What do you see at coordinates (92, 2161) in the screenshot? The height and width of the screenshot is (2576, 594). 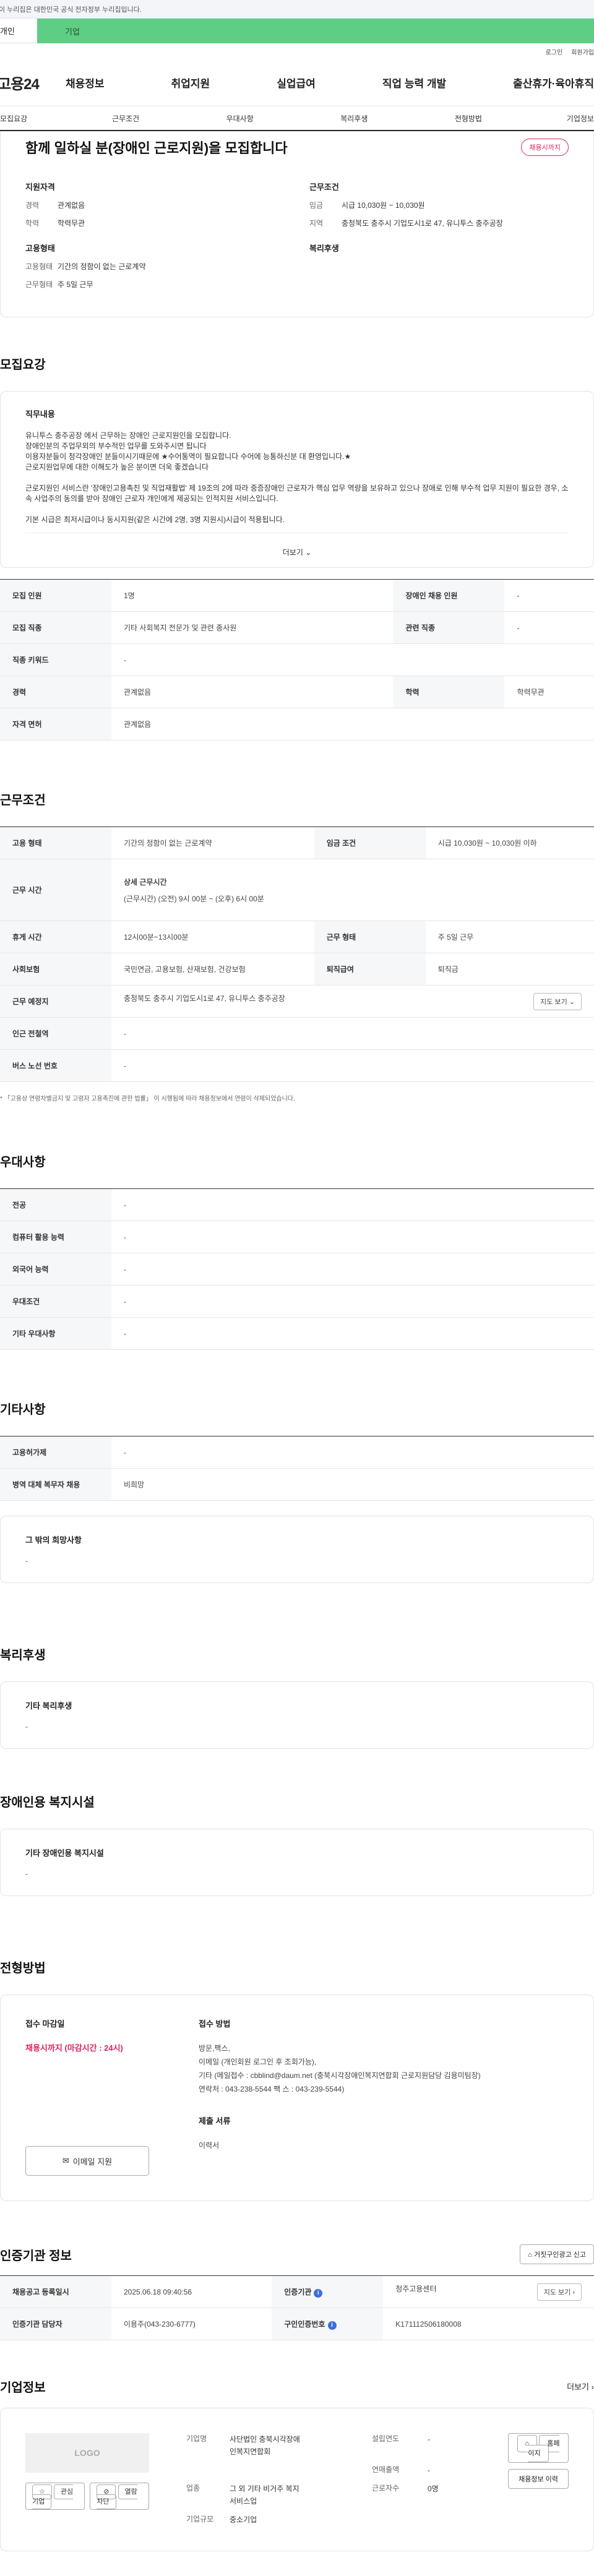 I see `email-apply-label: 이메일 지원` at bounding box center [92, 2161].